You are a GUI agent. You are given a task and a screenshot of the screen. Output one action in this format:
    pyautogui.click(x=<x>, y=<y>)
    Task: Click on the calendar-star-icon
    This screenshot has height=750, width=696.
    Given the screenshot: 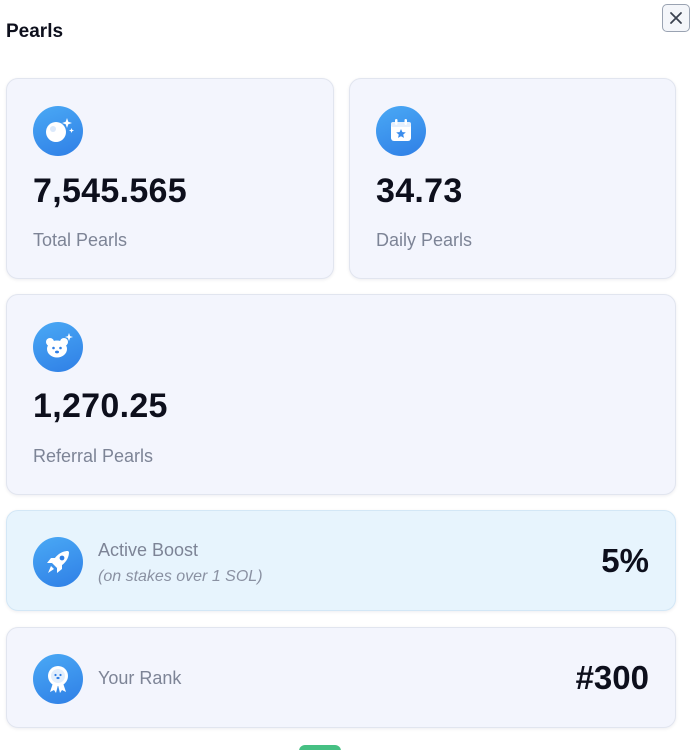 What is the action you would take?
    pyautogui.click(x=401, y=131)
    